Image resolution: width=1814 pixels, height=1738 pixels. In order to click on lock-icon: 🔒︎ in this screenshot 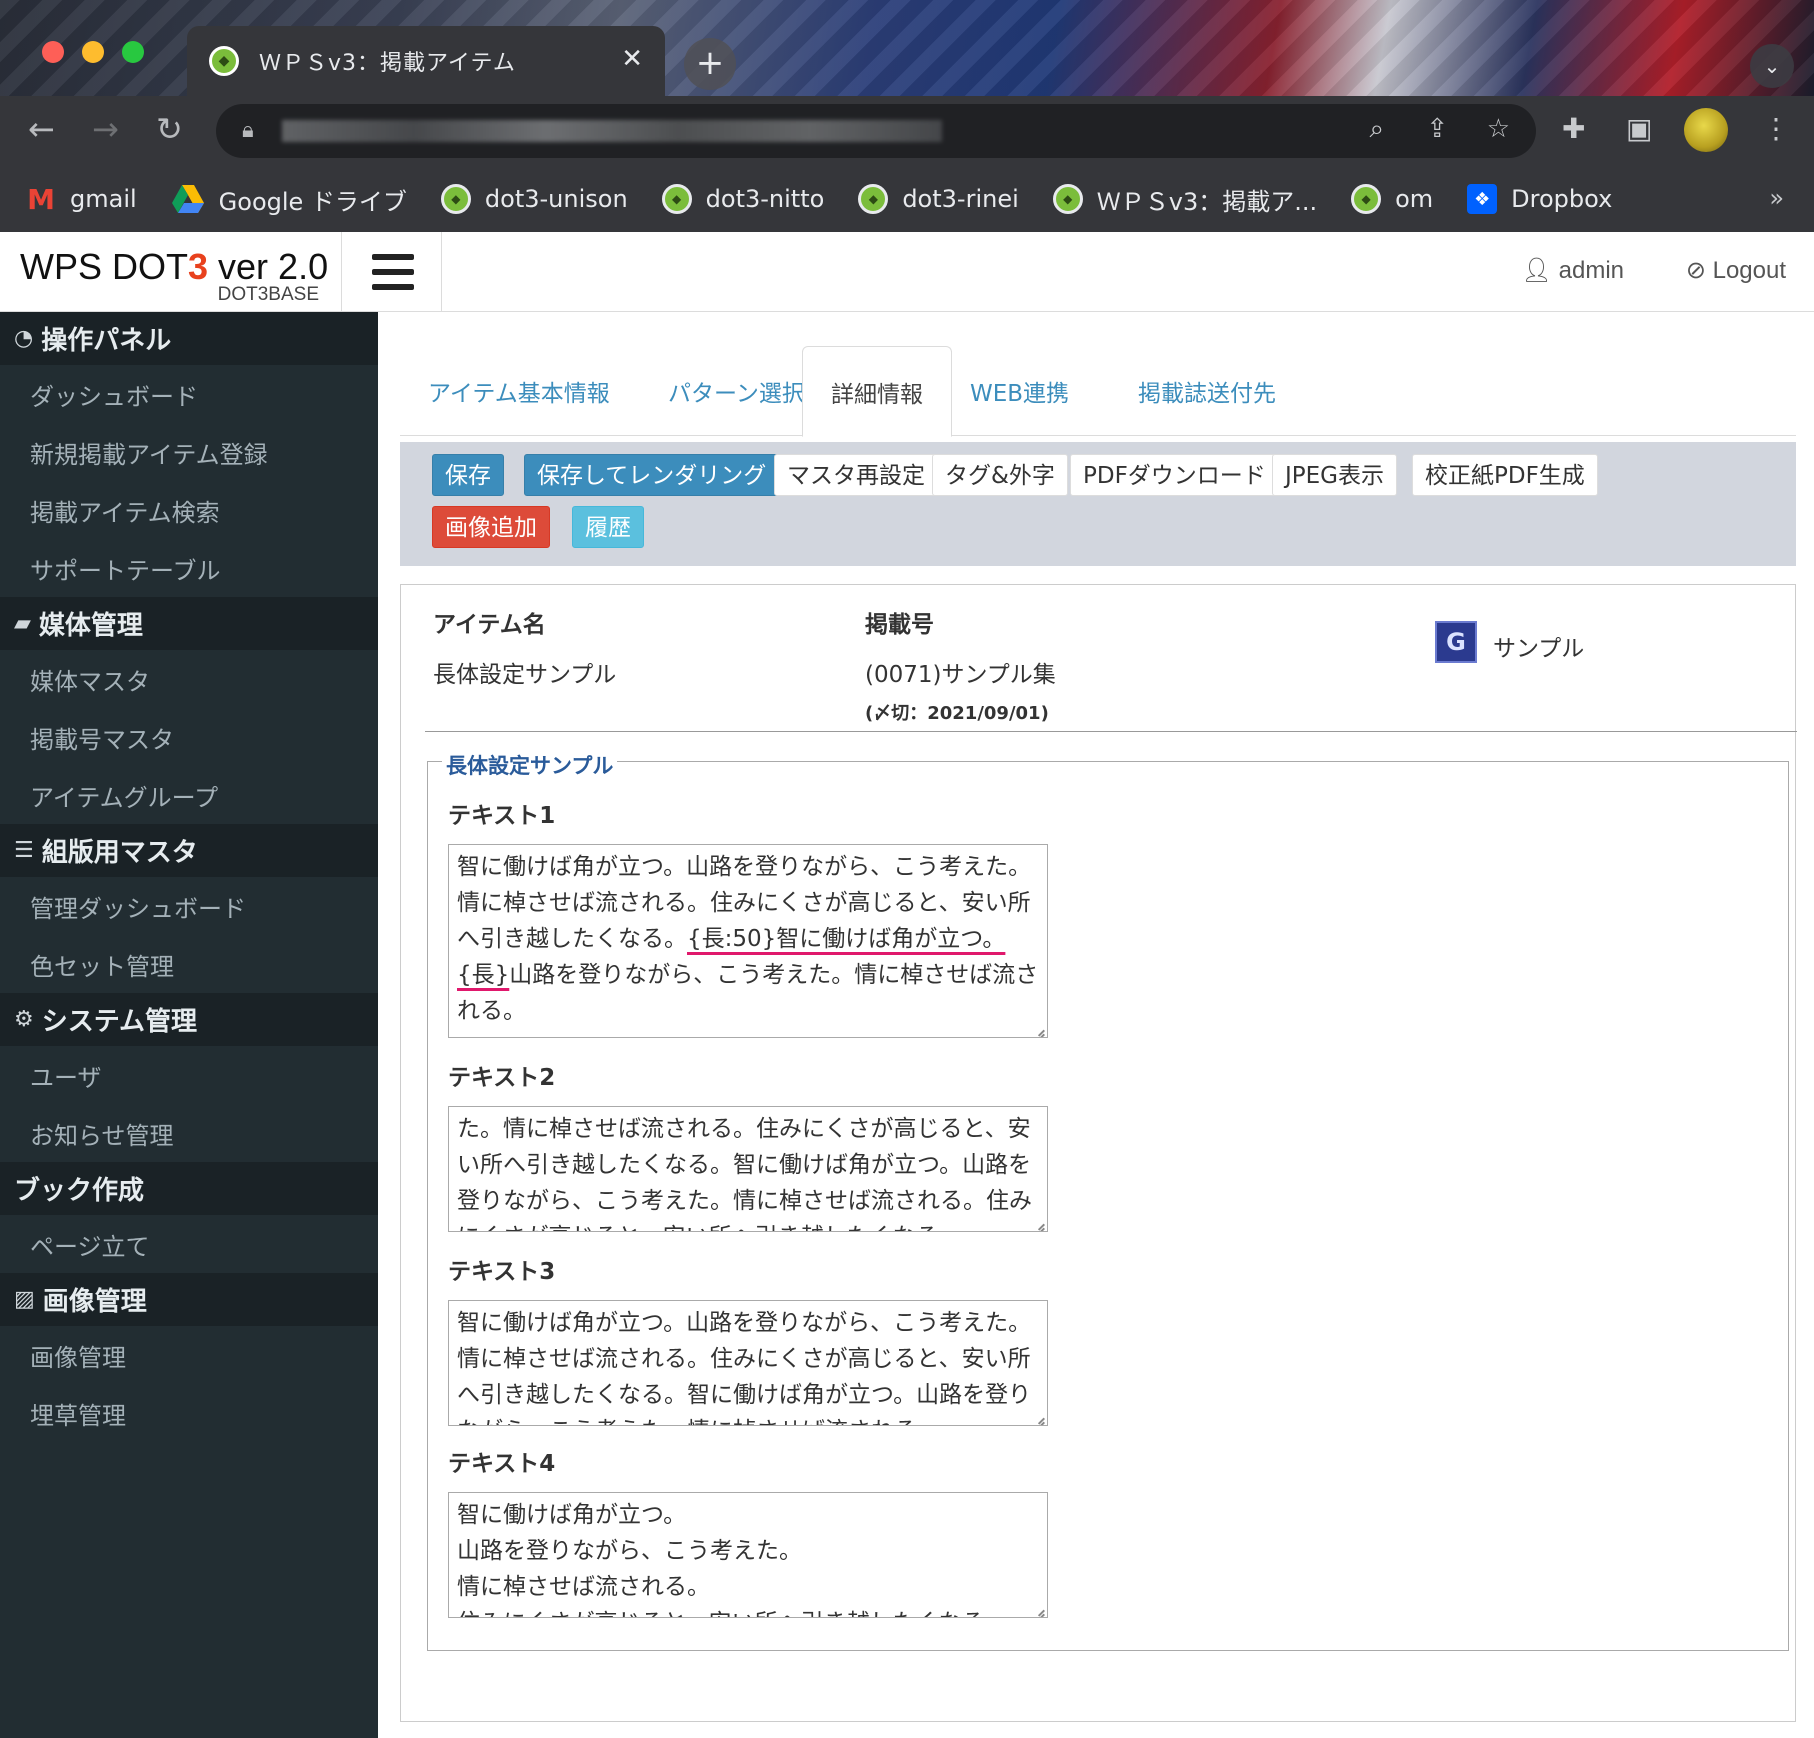, I will do `click(248, 130)`.